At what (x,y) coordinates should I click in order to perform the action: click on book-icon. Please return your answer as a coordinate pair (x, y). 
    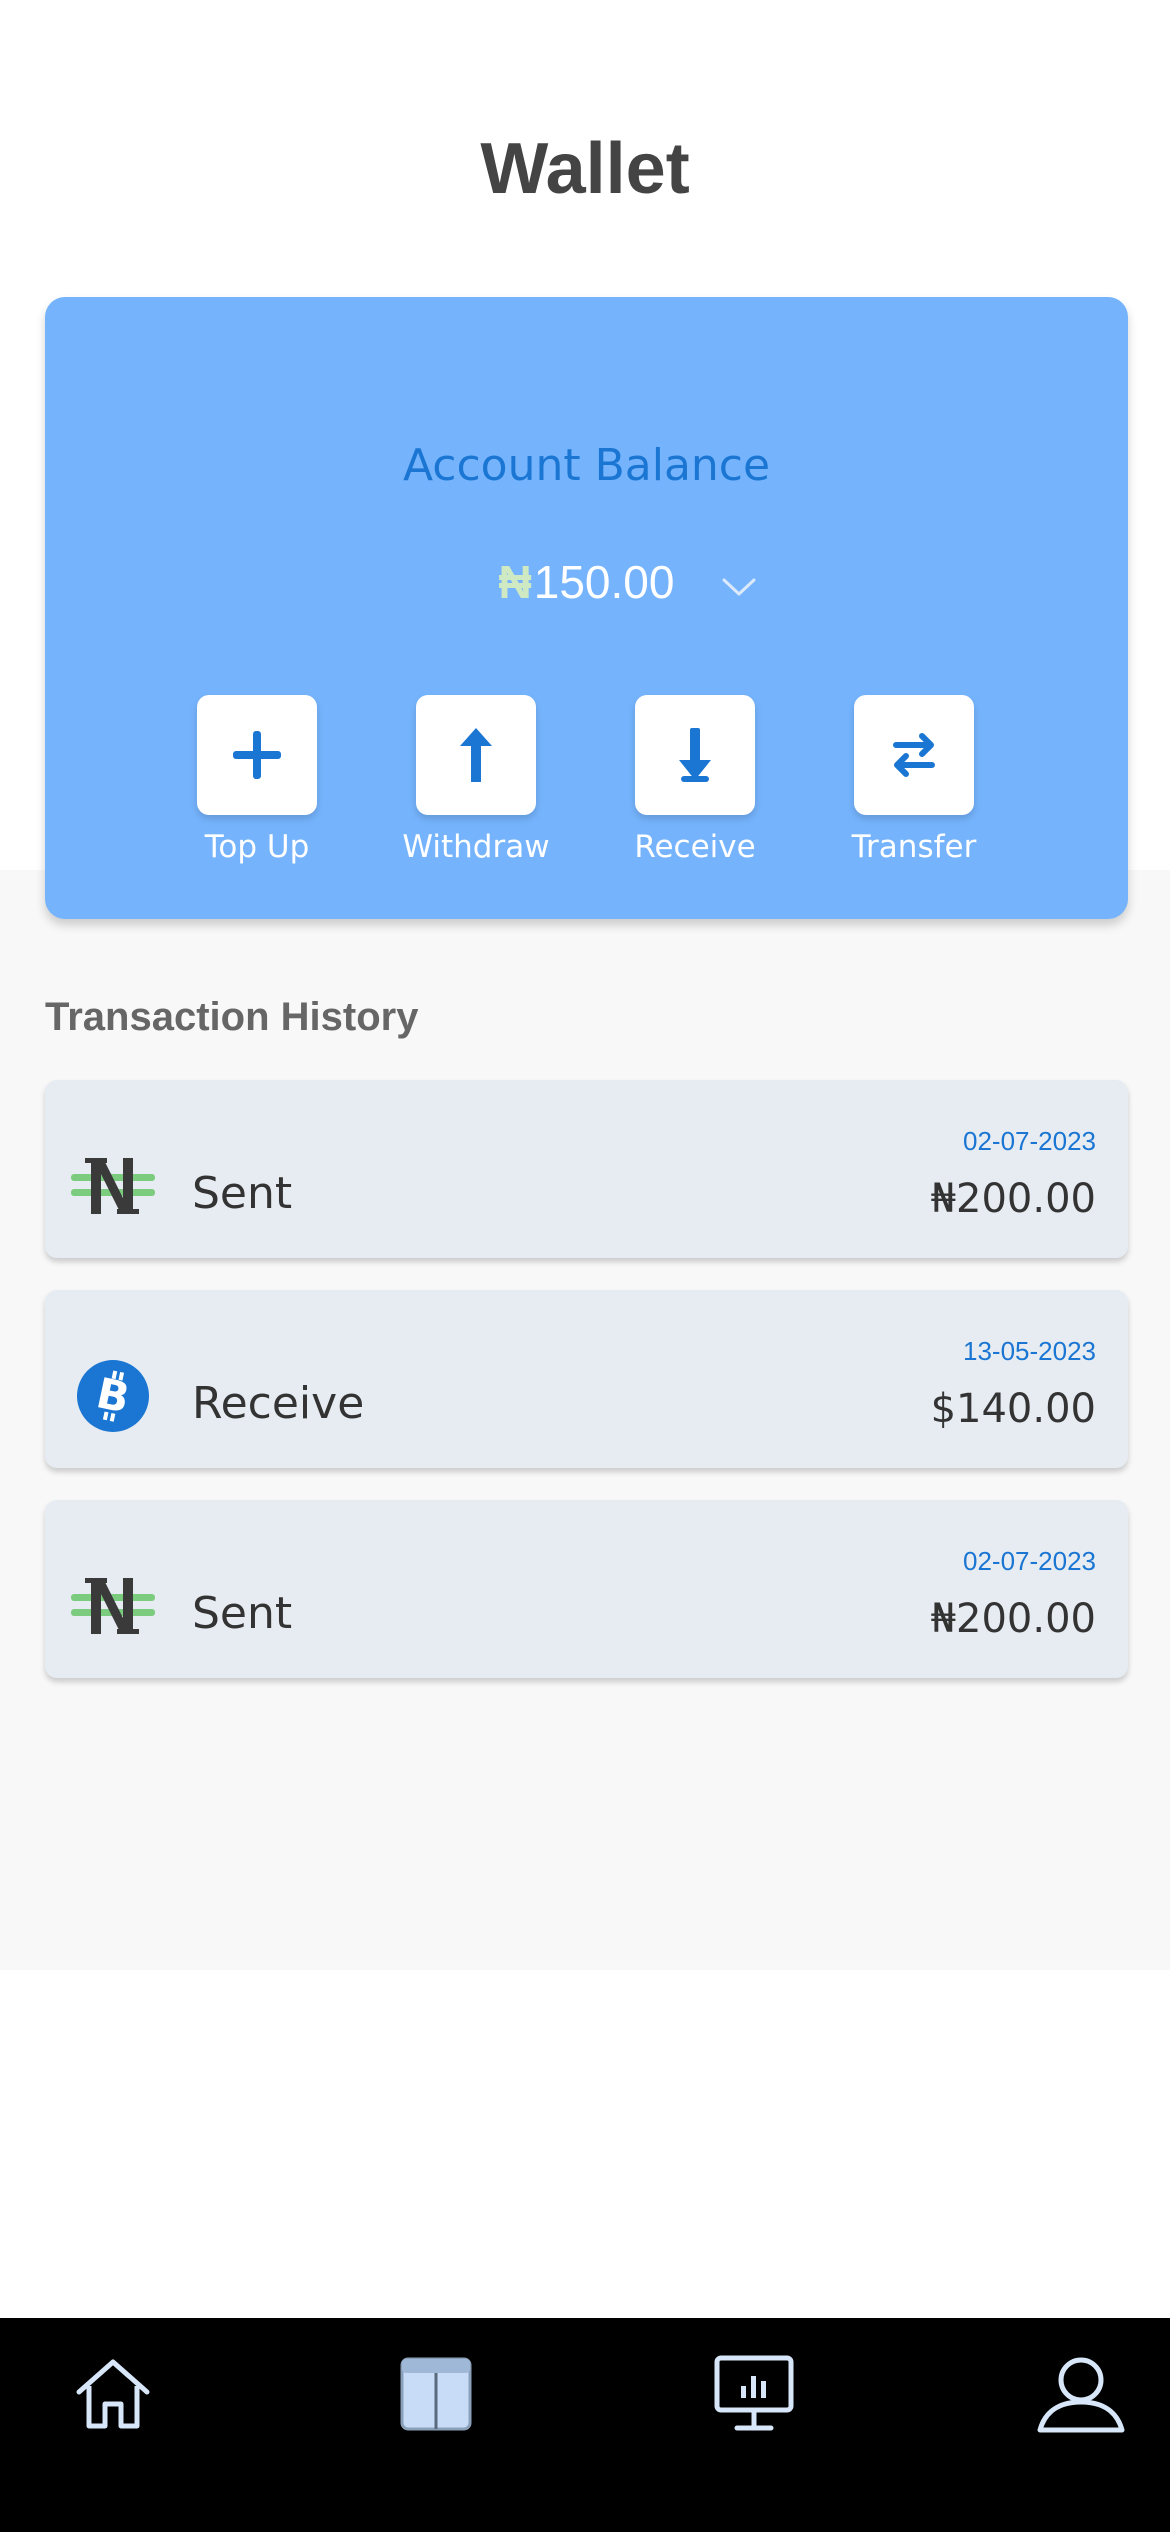
    Looking at the image, I should click on (436, 2394).